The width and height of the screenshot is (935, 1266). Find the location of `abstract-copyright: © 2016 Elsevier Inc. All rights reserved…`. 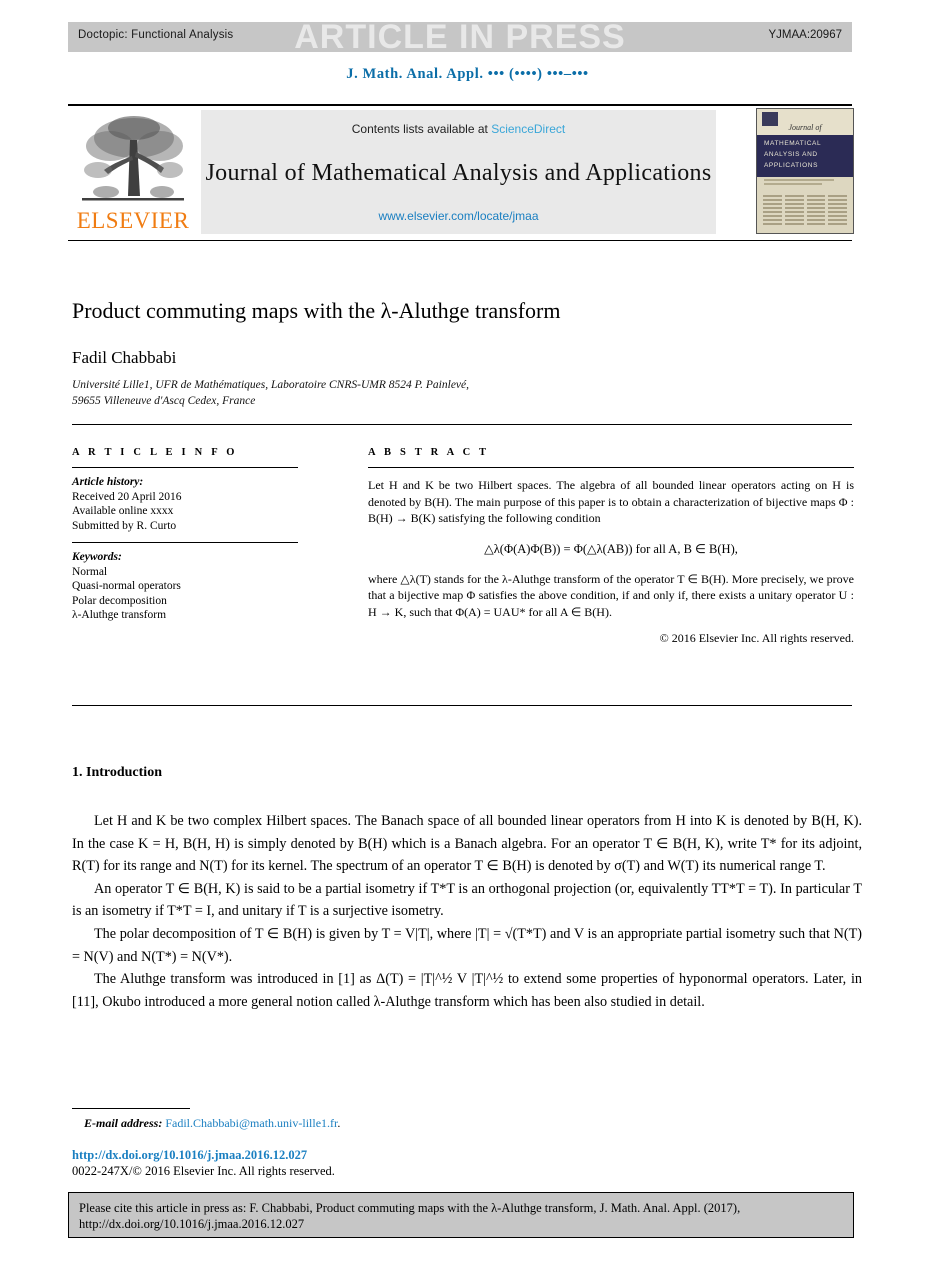

abstract-copyright: © 2016 Elsevier Inc. All rights reserved… is located at coordinates (756, 638).